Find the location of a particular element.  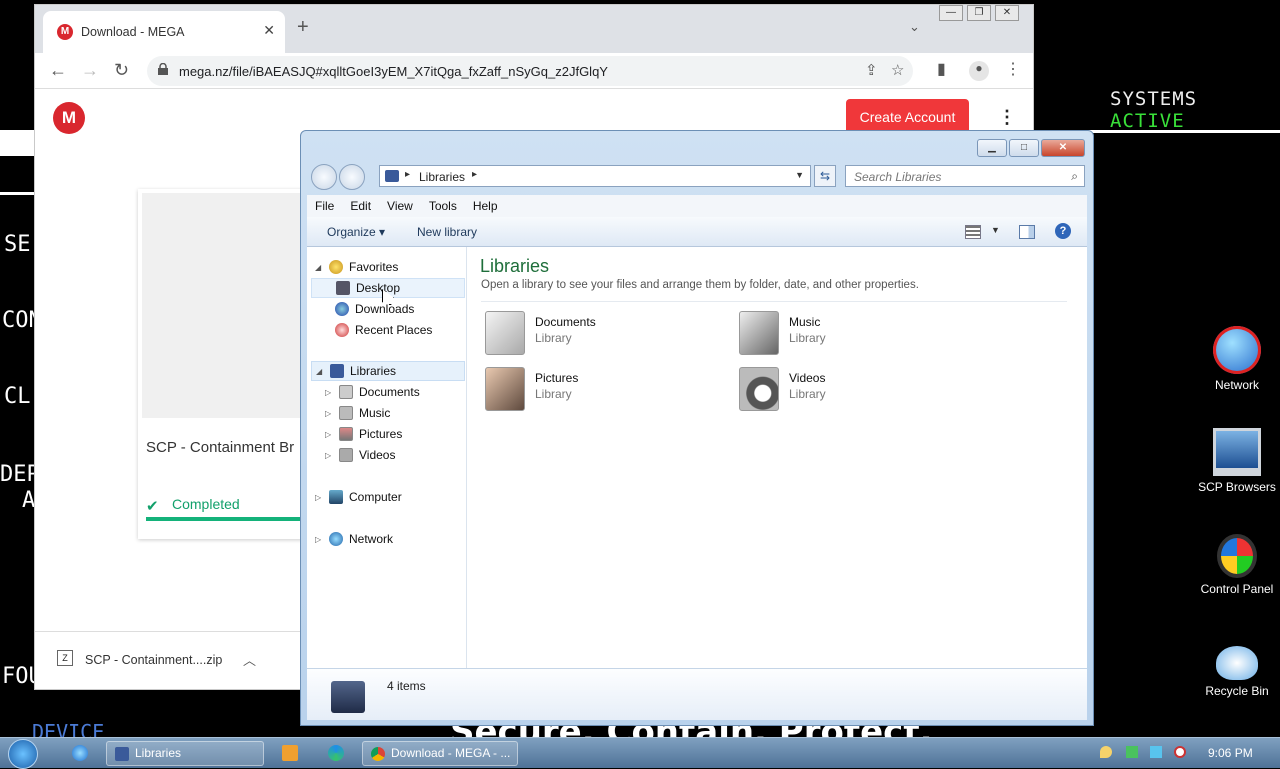

tray-display-icon is located at coordinates (1156, 752).